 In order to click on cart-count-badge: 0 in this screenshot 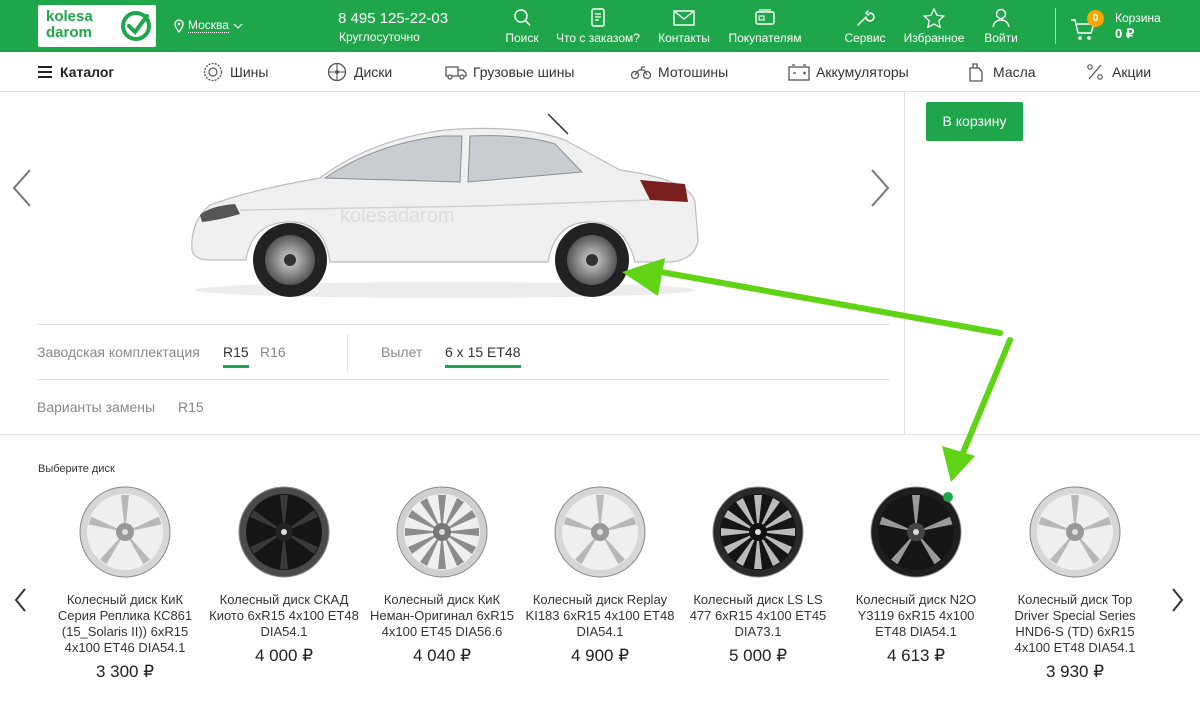, I will do `click(1095, 18)`.